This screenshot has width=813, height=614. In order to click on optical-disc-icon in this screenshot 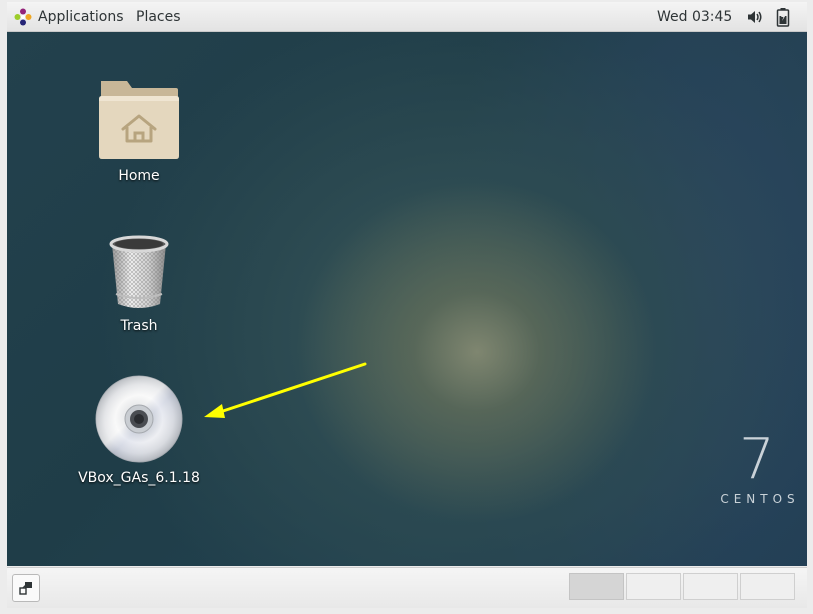, I will do `click(139, 419)`.